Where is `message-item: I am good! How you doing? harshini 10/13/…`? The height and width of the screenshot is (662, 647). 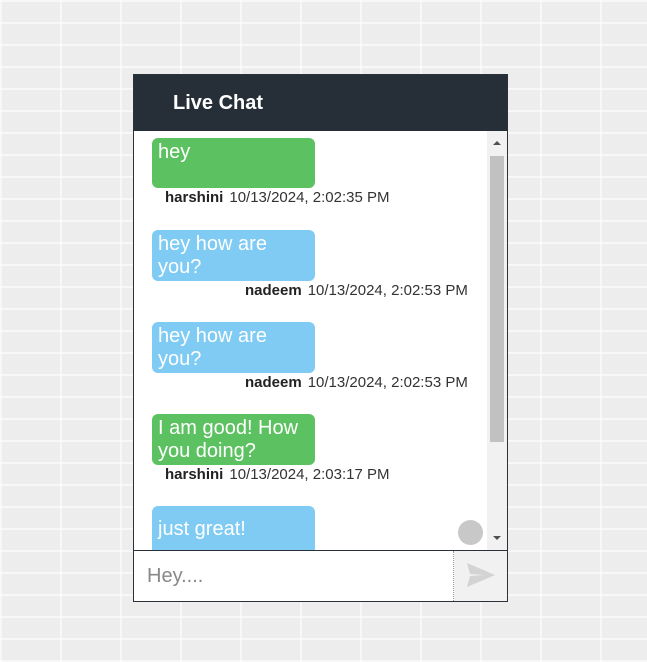
message-item: I am good! How you doing? harshini 10/13/… is located at coordinates (319, 448).